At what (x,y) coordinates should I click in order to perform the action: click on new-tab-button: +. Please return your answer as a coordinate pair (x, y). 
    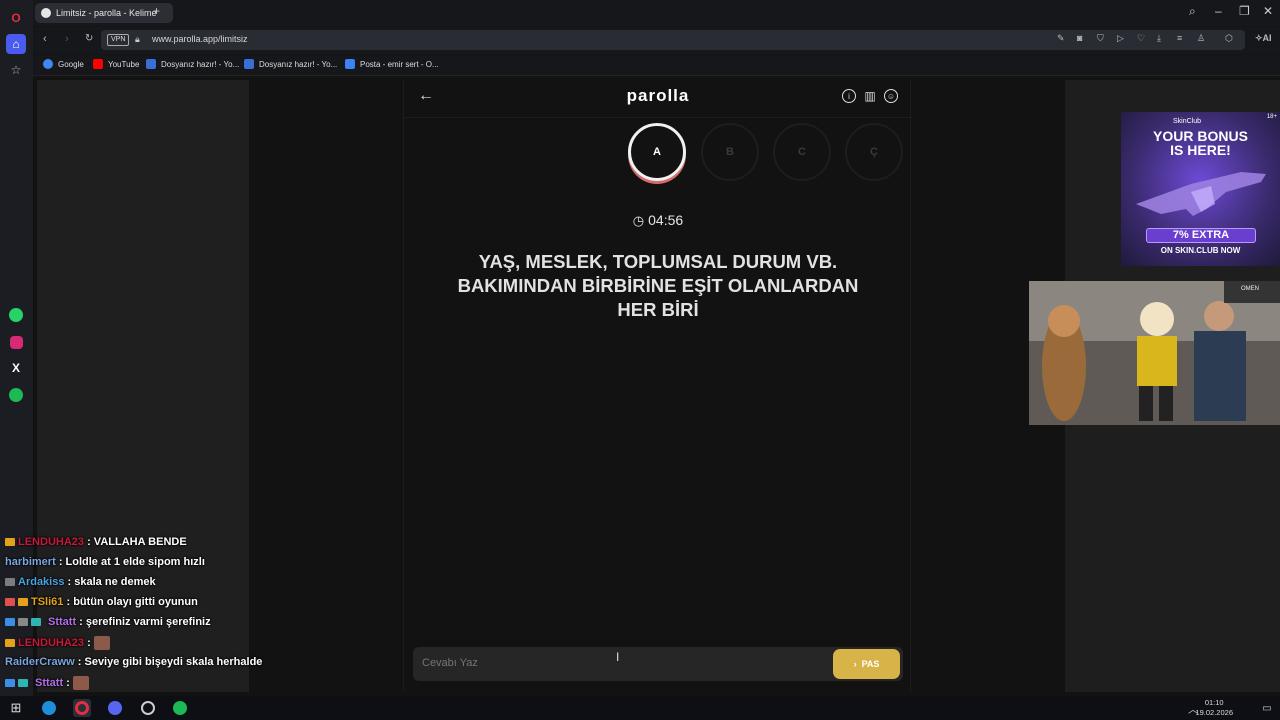
    Looking at the image, I should click on (156, 11).